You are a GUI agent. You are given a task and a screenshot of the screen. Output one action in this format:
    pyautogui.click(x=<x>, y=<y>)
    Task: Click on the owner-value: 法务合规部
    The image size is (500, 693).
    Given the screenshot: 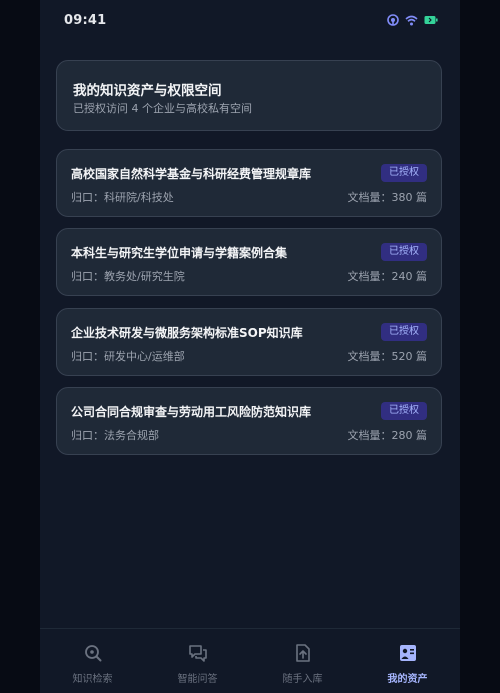 What is the action you would take?
    pyautogui.click(x=131, y=435)
    